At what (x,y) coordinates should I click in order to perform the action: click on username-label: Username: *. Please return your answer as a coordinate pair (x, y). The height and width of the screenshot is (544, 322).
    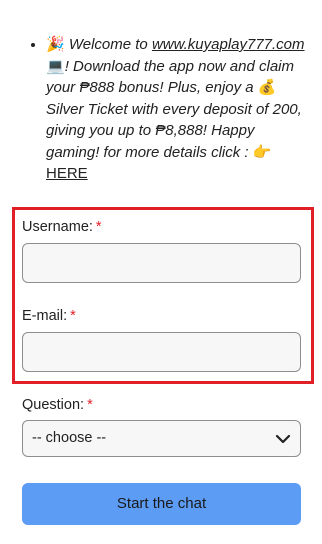
    Looking at the image, I should click on (62, 227).